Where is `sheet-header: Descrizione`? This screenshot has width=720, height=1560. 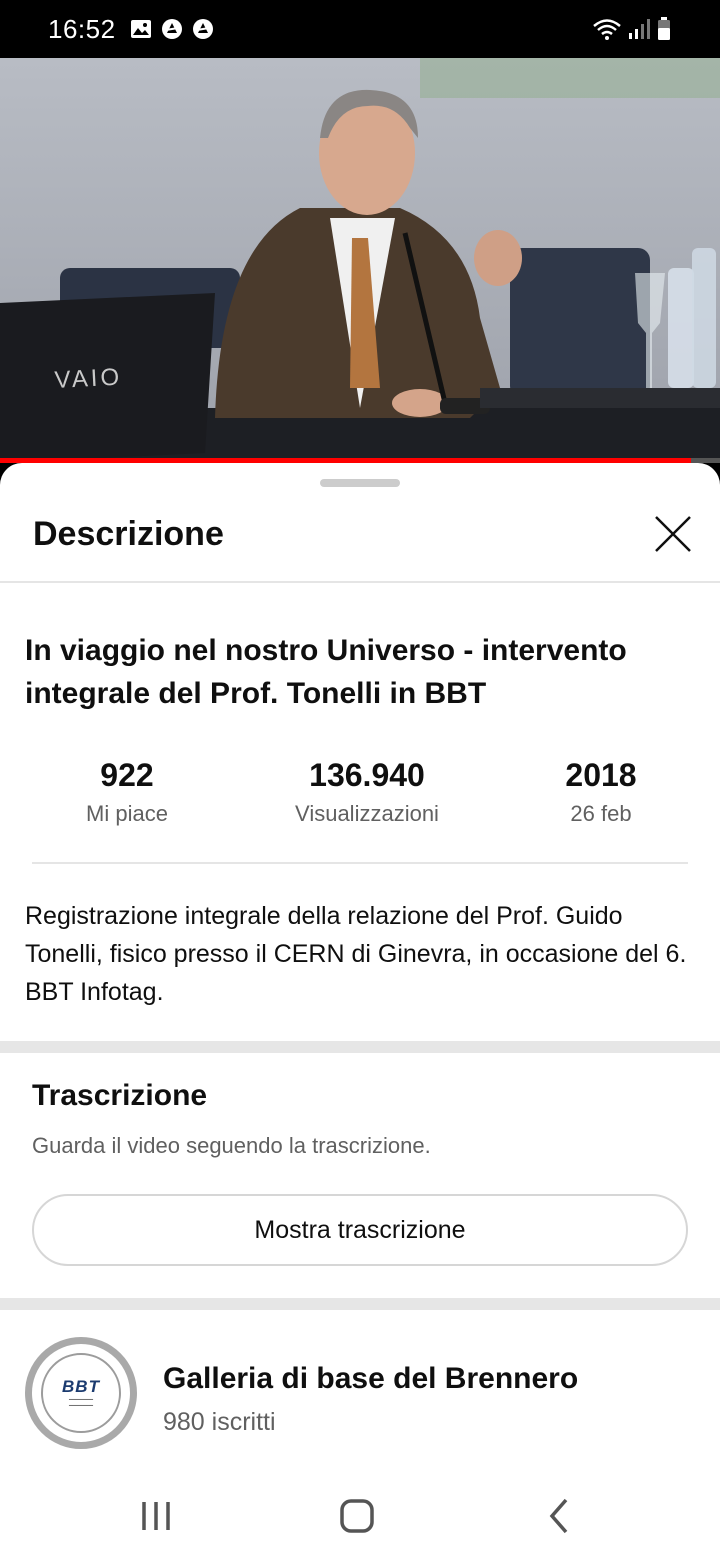
sheet-header: Descrizione is located at coordinates (360, 543).